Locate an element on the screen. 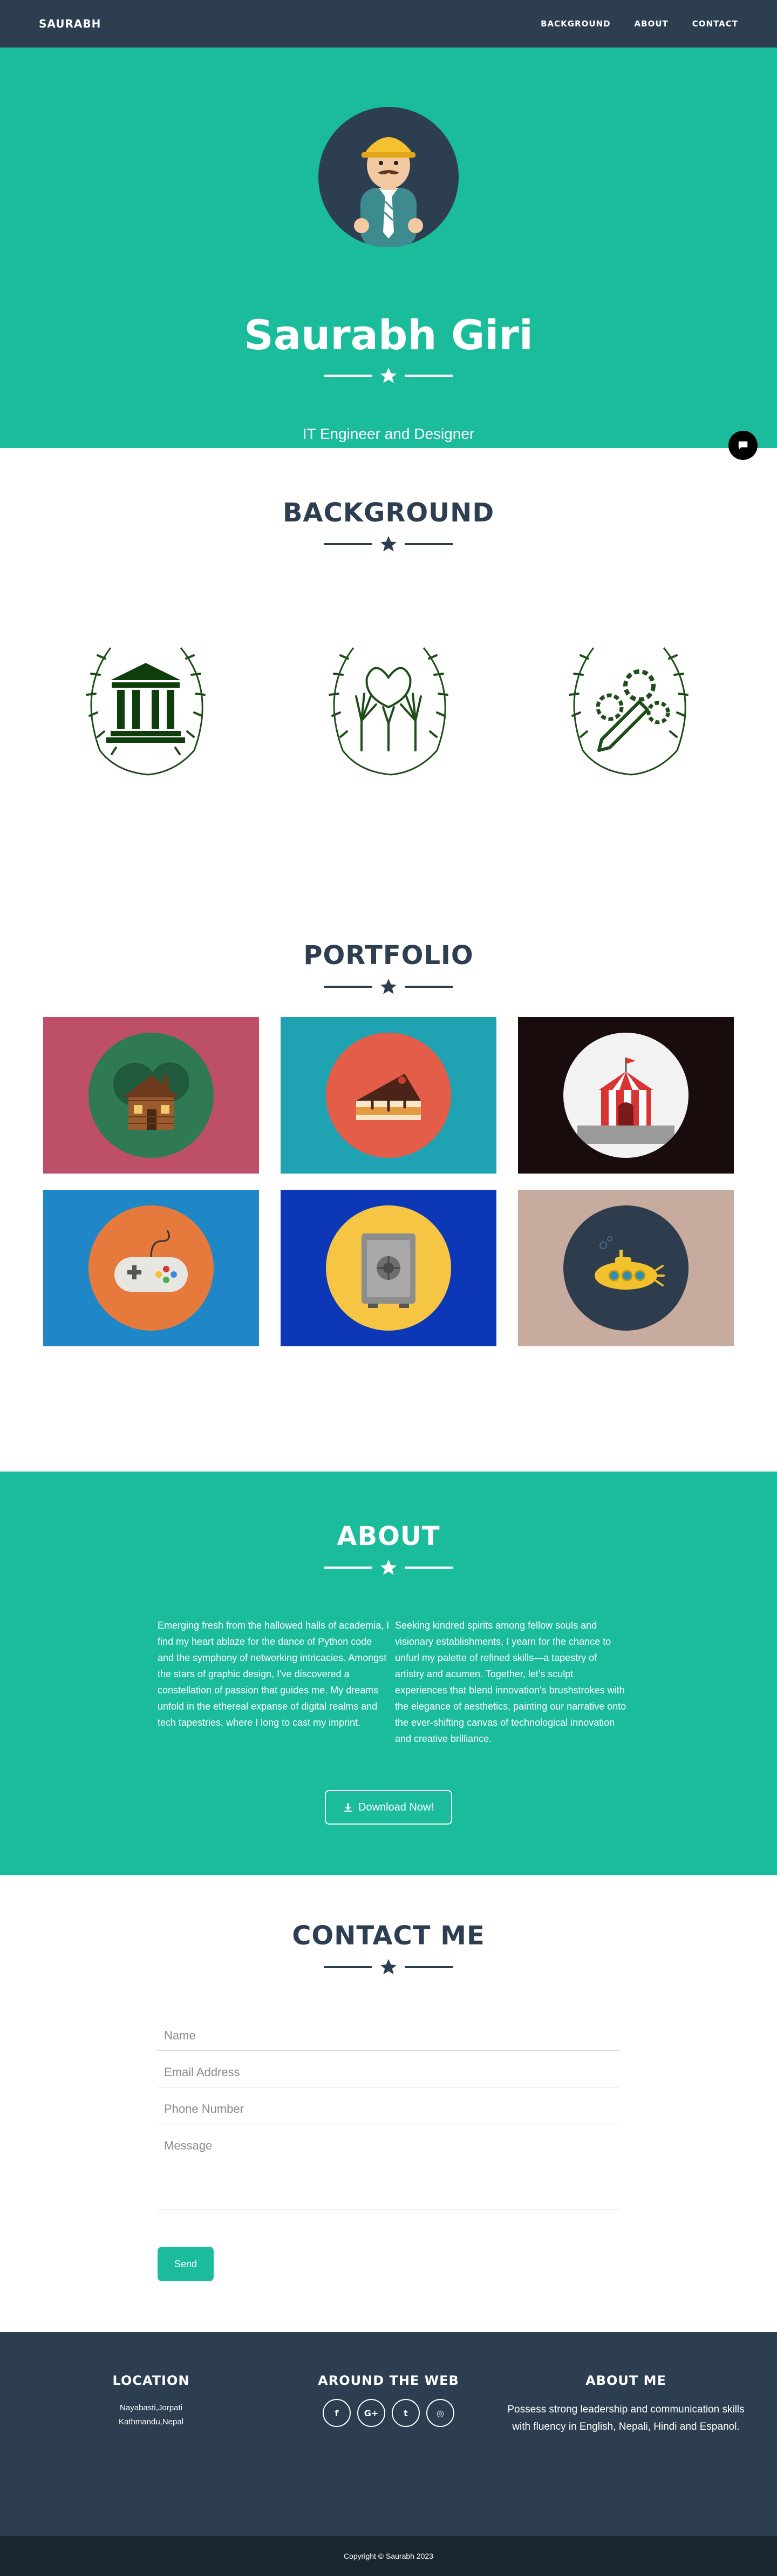 The image size is (777, 2576). circus-tent-icon is located at coordinates (625, 1100).